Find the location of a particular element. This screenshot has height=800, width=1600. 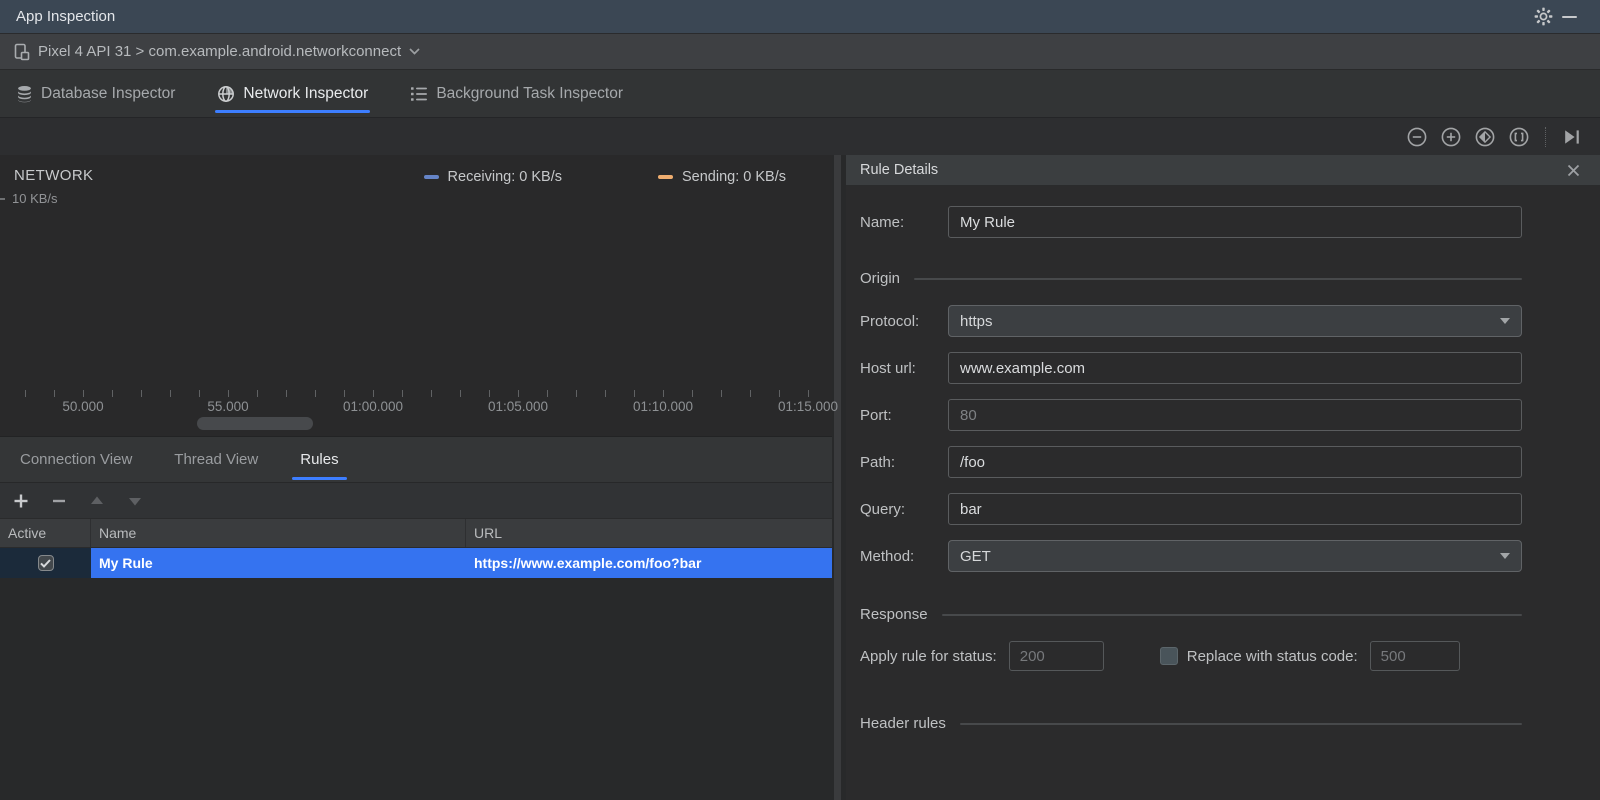

tab-label: Thread View is located at coordinates (216, 459).